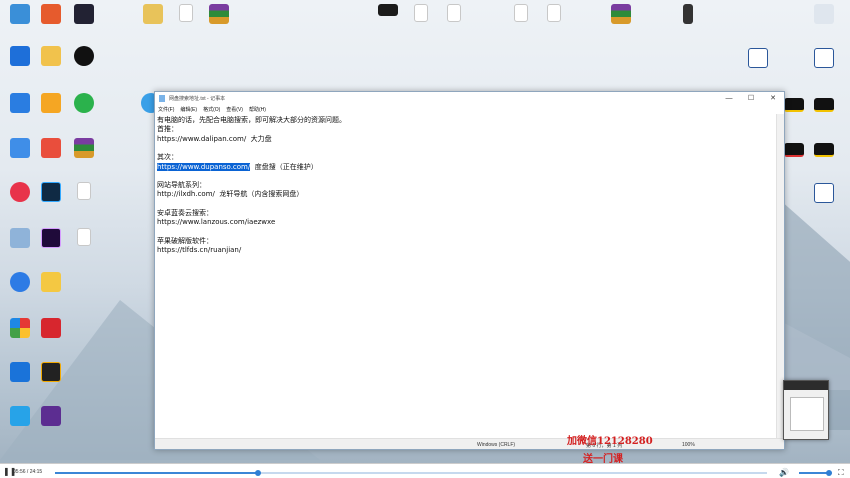 The height and width of the screenshot is (478, 850). Describe the element at coordinates (234, 109) in the screenshot. I see `menu-view: 查看(V)` at that location.